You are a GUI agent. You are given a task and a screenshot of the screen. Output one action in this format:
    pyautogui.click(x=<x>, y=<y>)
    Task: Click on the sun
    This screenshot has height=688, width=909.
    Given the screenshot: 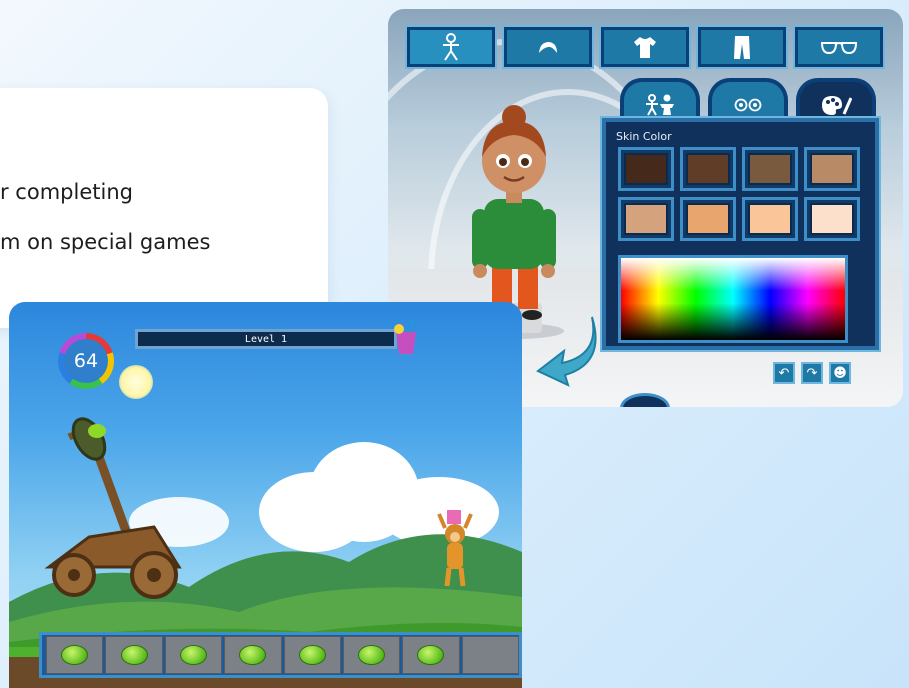 What is the action you would take?
    pyautogui.click(x=136, y=382)
    